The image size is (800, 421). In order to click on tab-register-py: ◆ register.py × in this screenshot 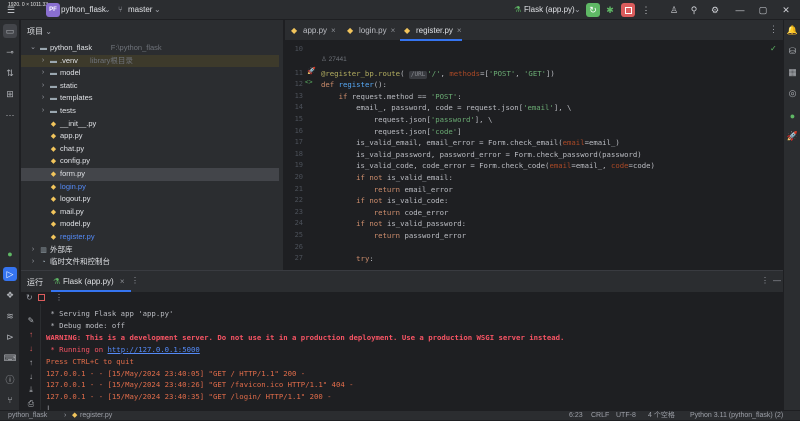, I will do `click(431, 30)`.